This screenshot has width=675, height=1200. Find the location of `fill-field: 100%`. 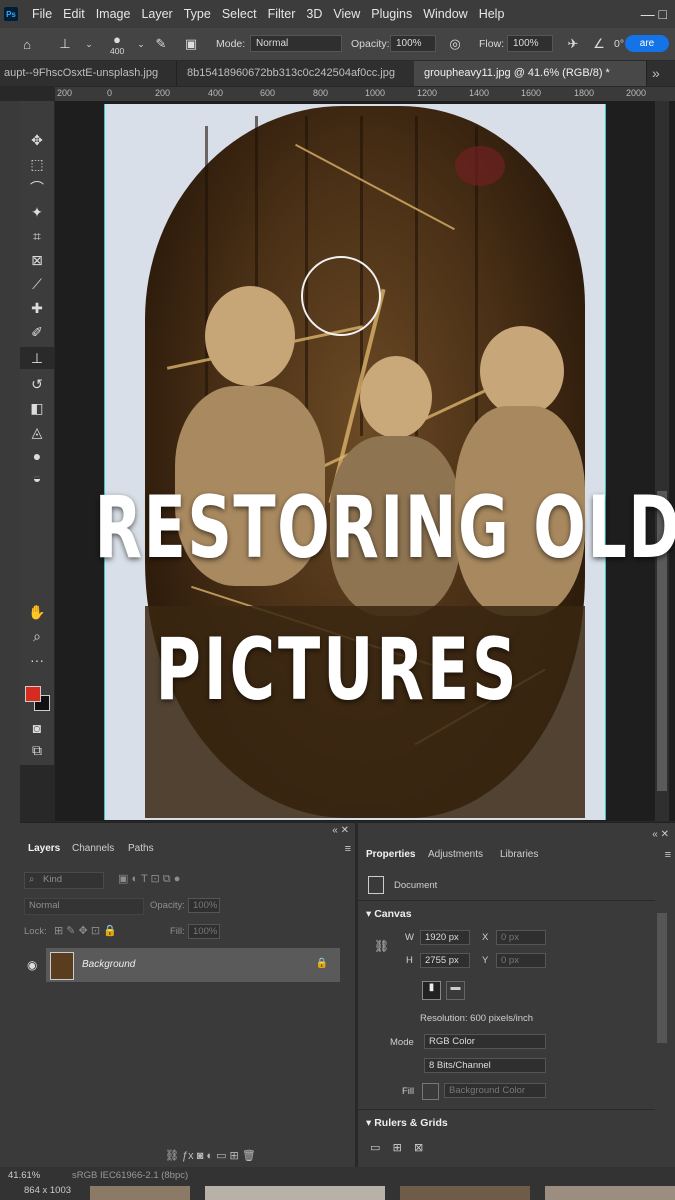

fill-field: 100% is located at coordinates (204, 931).